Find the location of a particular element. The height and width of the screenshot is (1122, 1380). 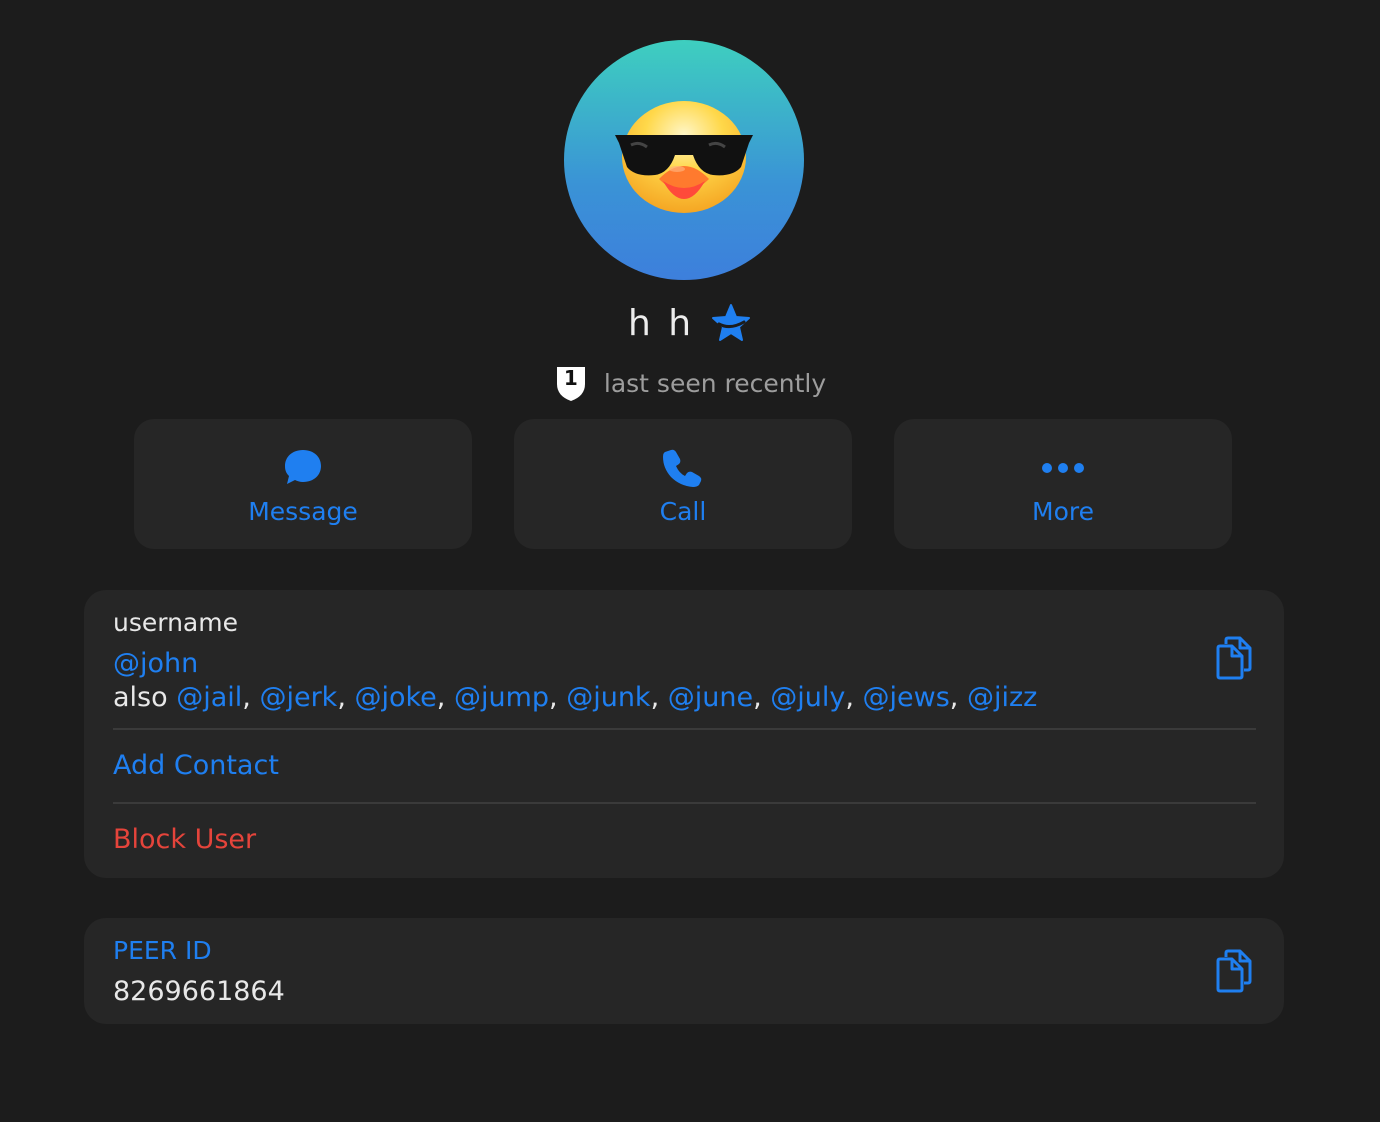

username-label: username is located at coordinates (175, 622).